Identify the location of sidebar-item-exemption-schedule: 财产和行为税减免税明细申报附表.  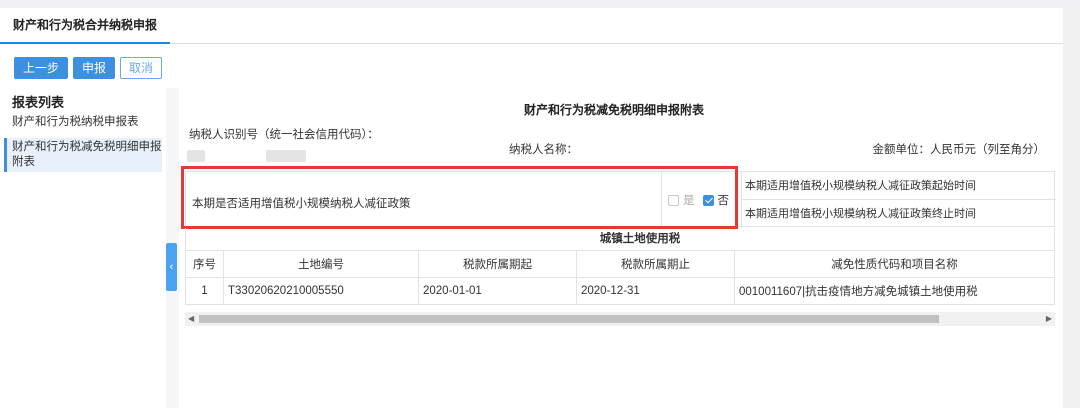
(83, 155).